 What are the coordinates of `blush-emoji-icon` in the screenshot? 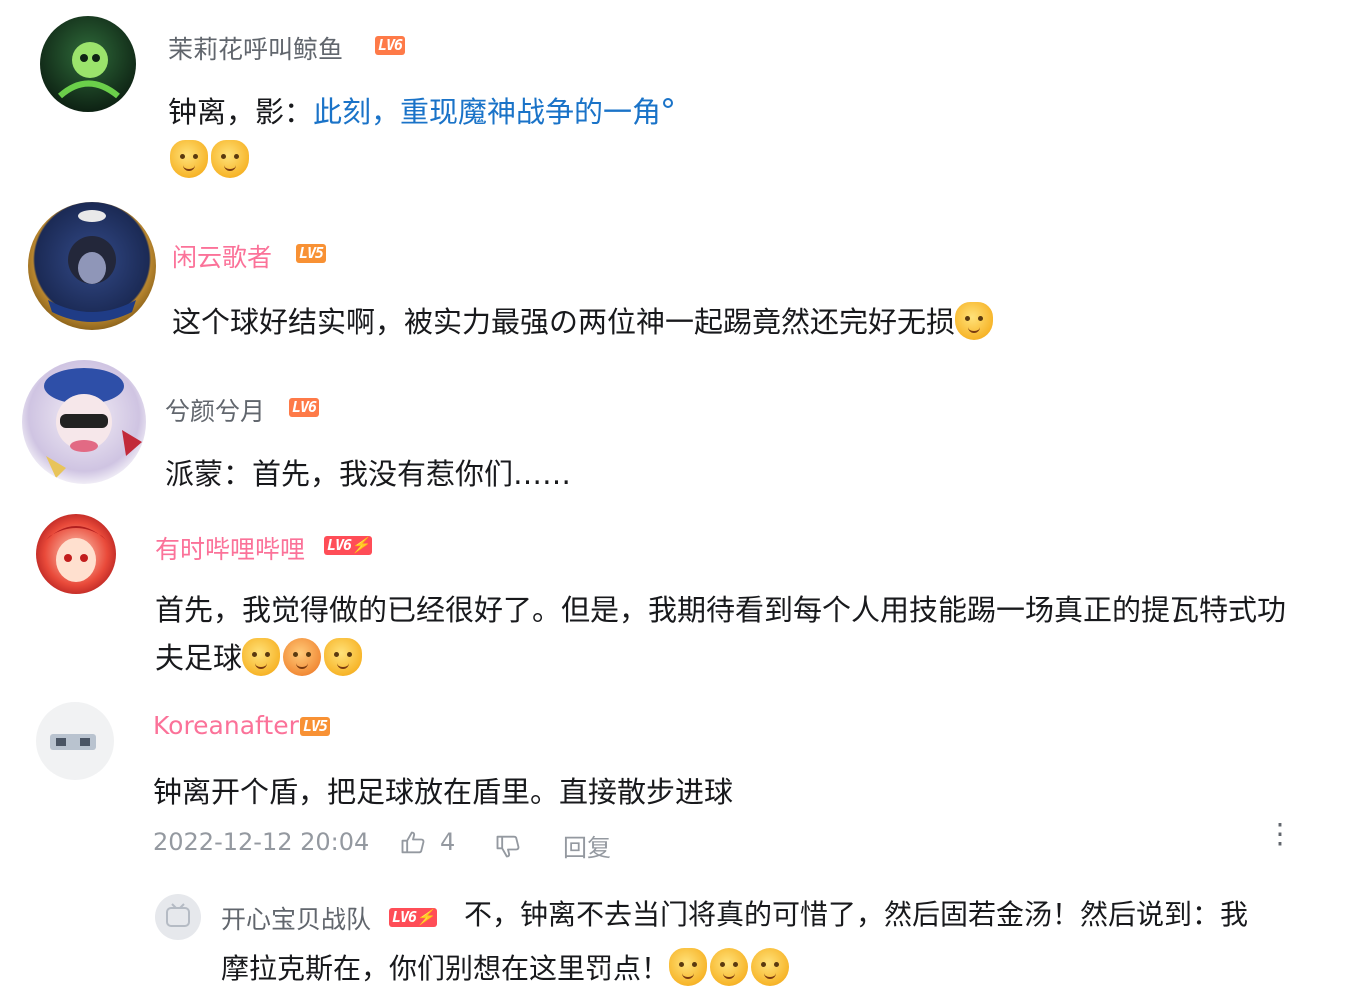 It's located at (302, 657).